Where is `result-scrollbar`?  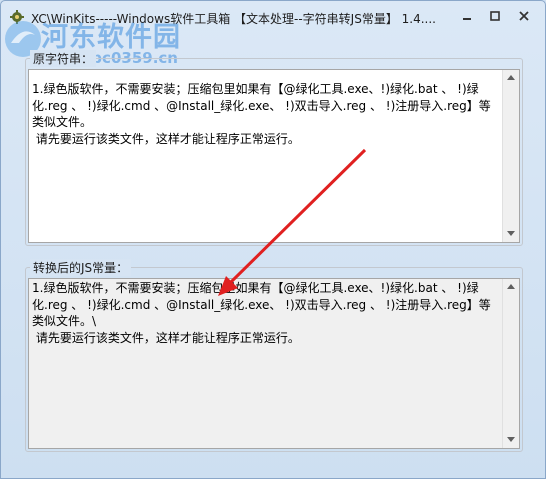
result-scrollbar is located at coordinates (510, 363).